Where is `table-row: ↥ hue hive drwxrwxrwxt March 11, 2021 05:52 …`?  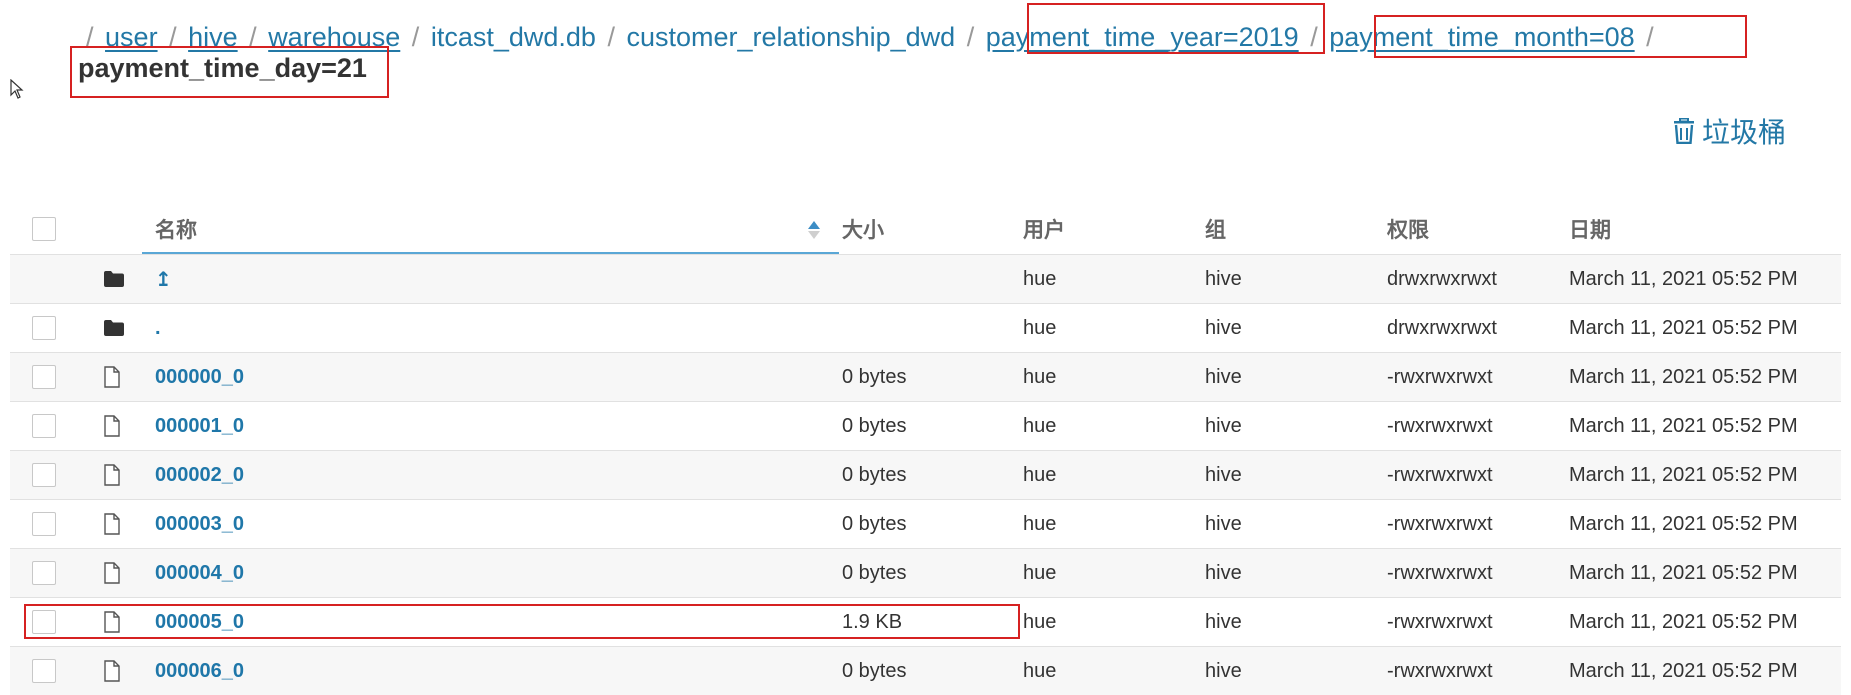 table-row: ↥ hue hive drwxrwxrwxt March 11, 2021 05:52 … is located at coordinates (925, 278).